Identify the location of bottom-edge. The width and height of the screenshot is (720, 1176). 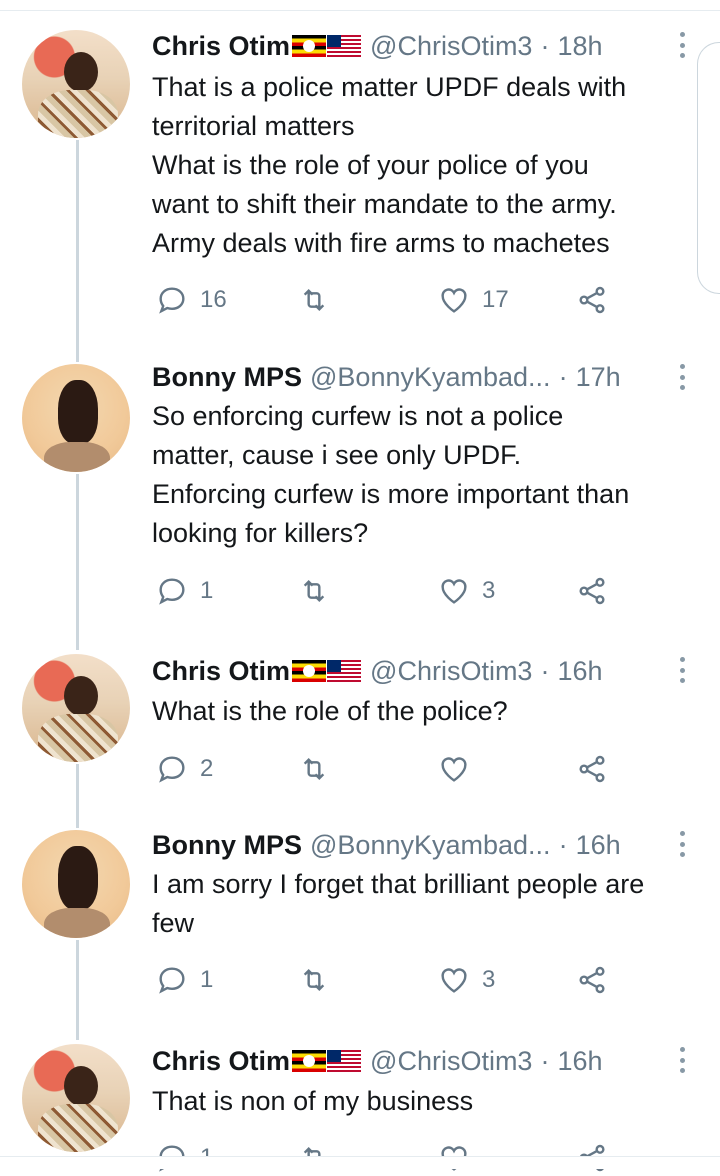
(360, 1162).